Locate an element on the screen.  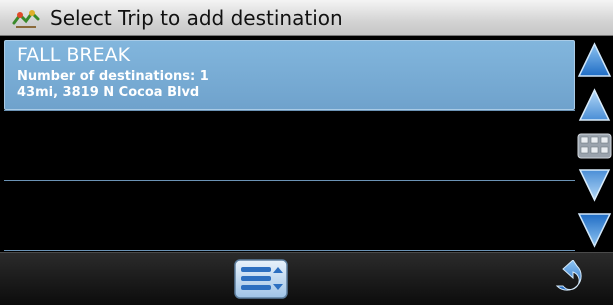
scroll-controls is located at coordinates (594, 145).